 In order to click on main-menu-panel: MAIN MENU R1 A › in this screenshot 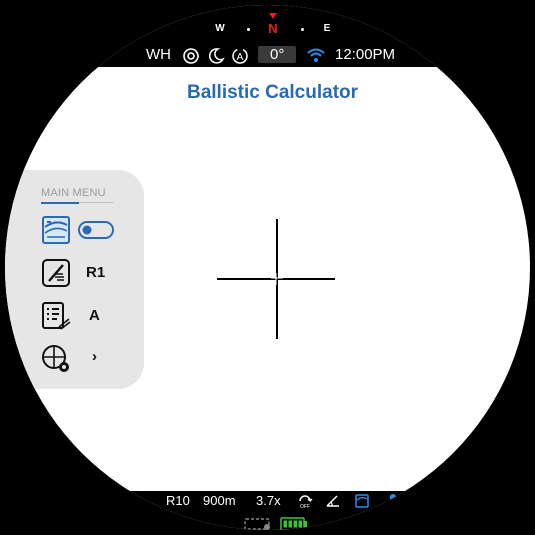, I will do `click(74, 279)`.